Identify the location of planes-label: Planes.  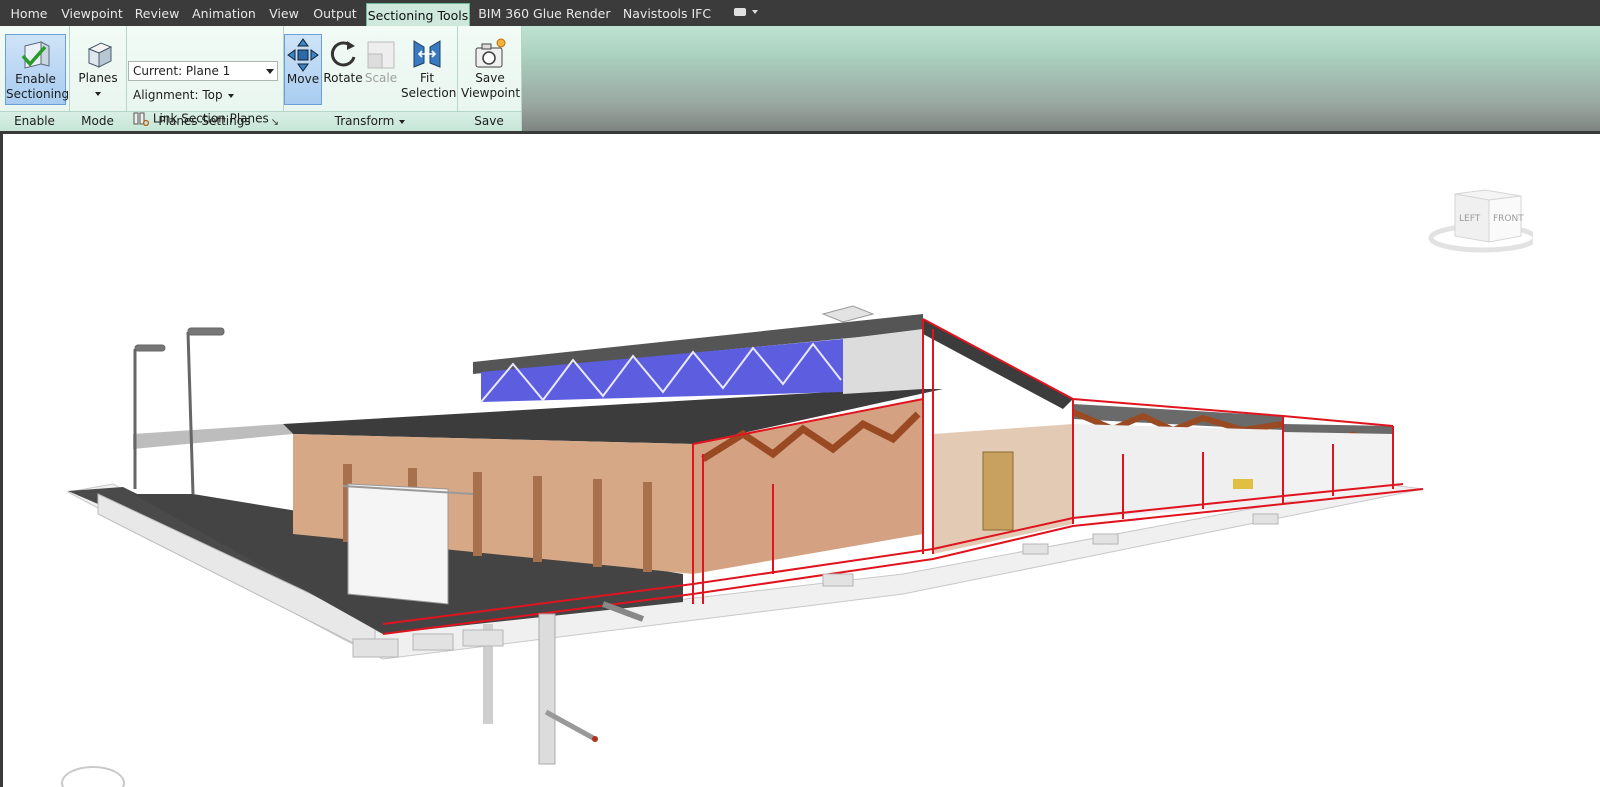
(98, 78).